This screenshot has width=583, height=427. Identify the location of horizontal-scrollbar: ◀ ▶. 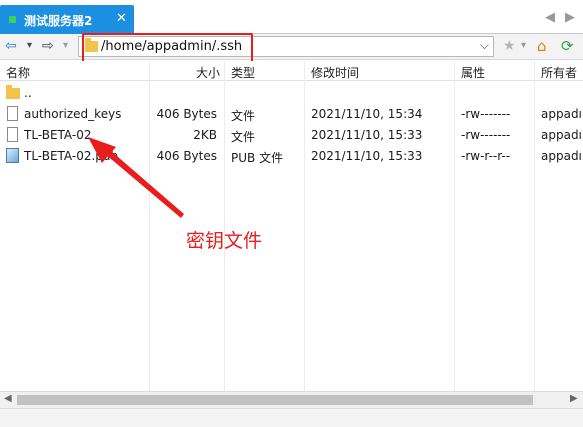
(291, 399).